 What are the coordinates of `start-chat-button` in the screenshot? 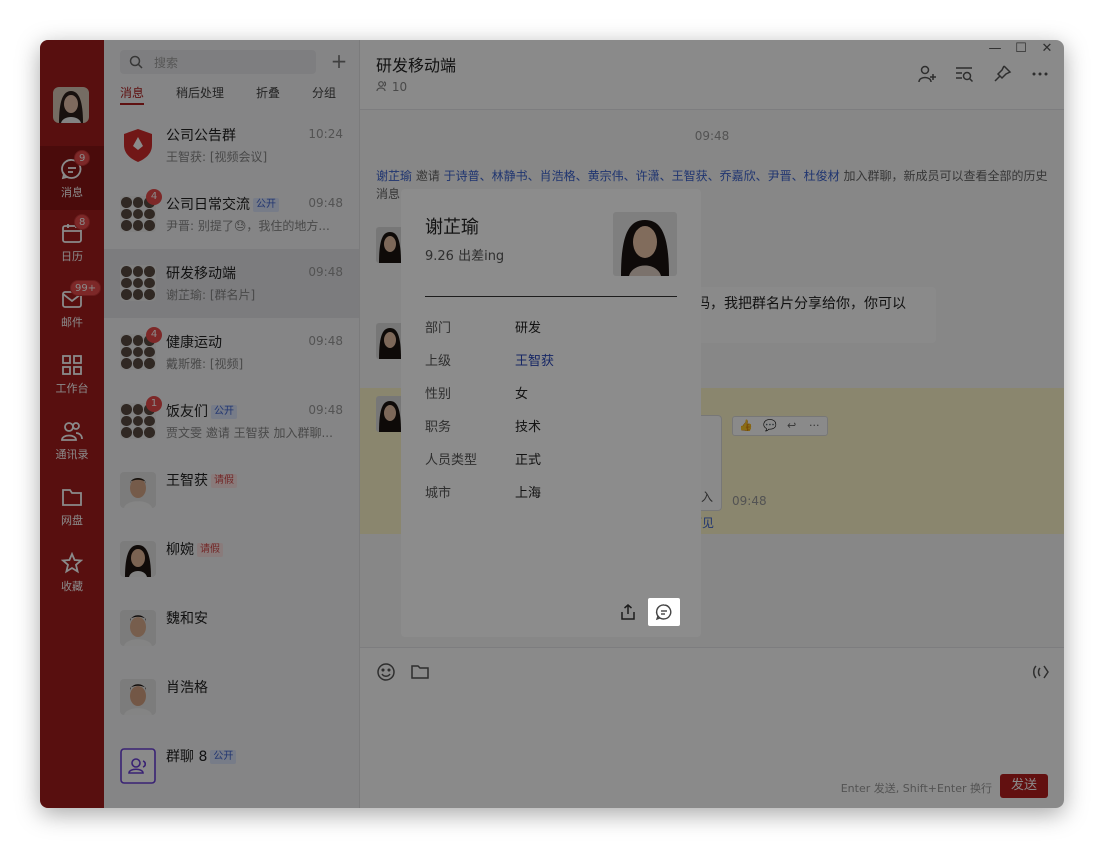 It's located at (664, 612).